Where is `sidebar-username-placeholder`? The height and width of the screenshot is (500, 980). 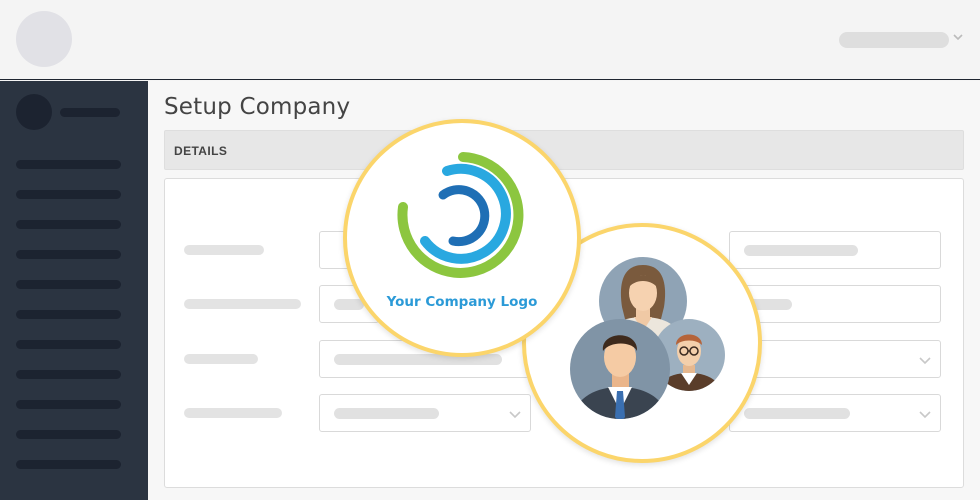 sidebar-username-placeholder is located at coordinates (90, 112).